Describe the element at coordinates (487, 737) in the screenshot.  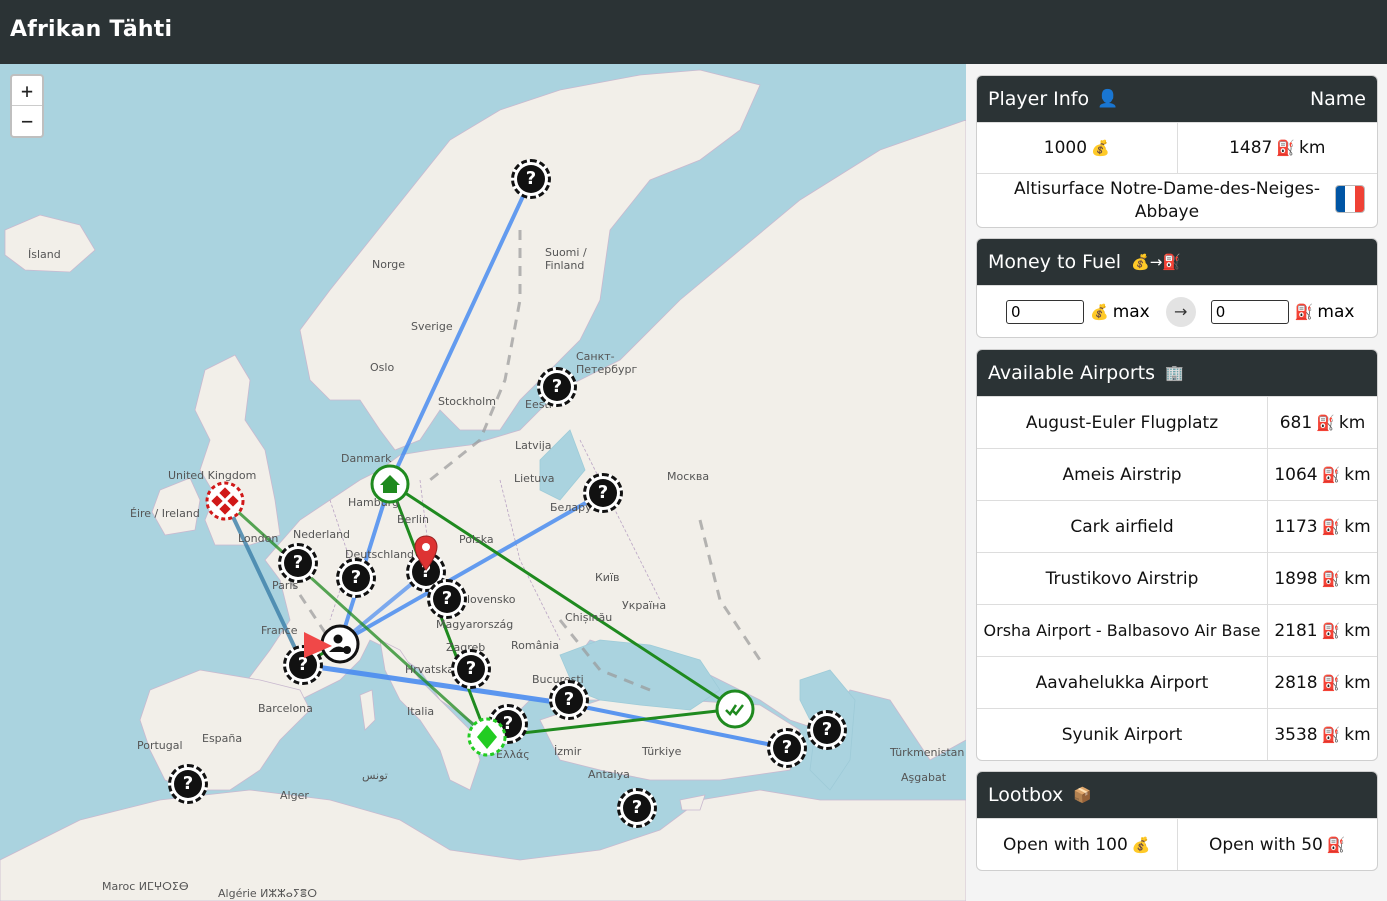
I see `star-airport-marker` at that location.